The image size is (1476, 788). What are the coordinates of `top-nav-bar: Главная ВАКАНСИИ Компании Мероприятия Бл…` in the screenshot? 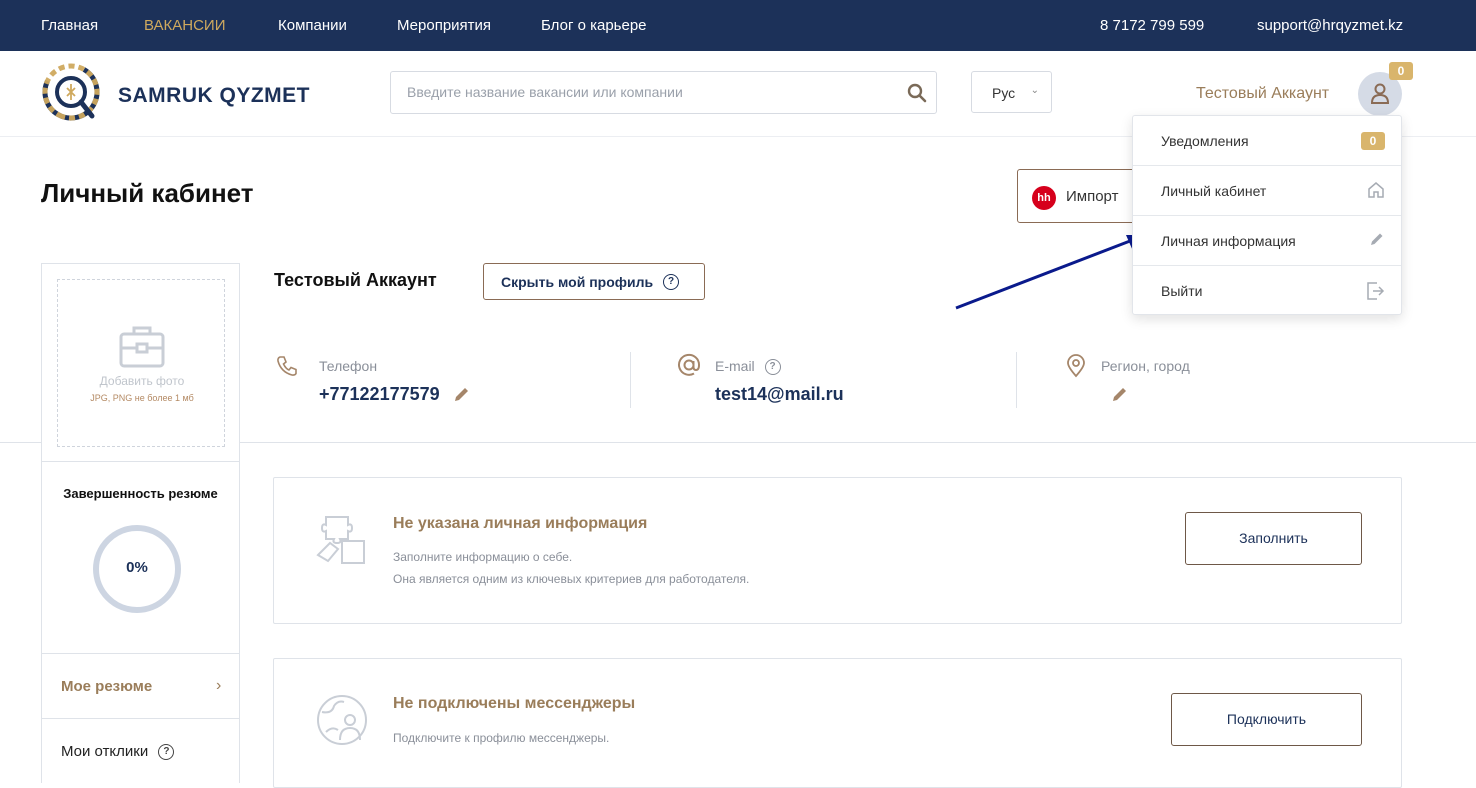 It's located at (738, 25).